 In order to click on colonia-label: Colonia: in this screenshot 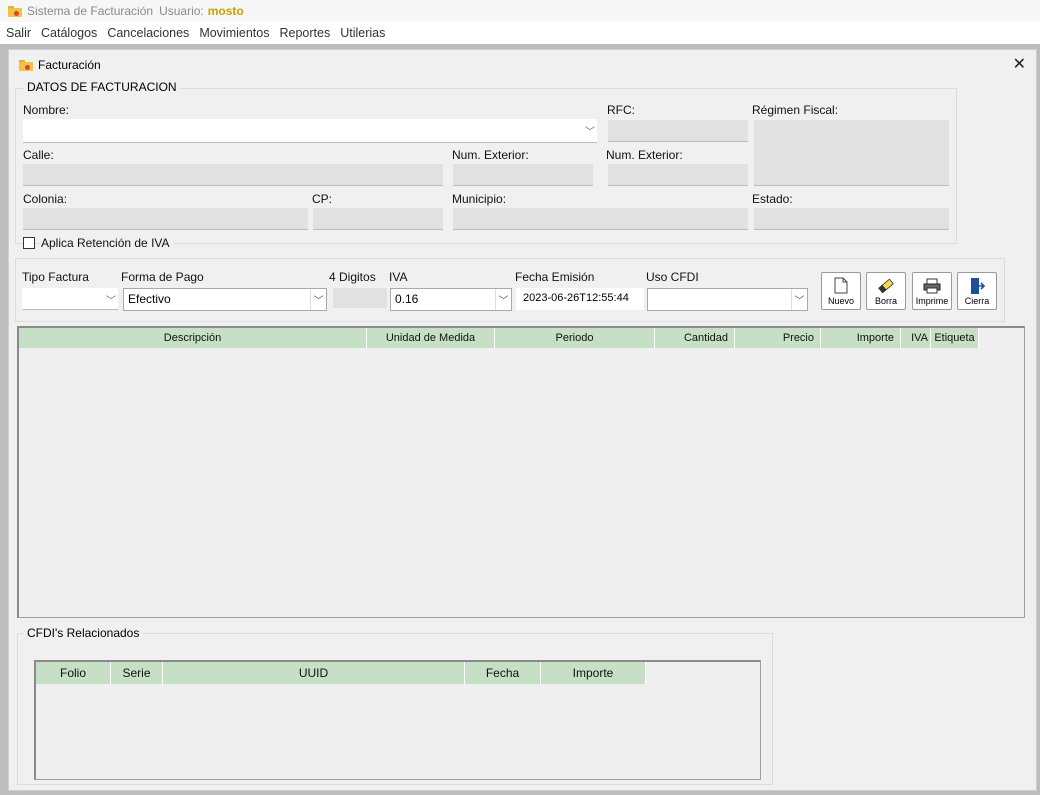, I will do `click(45, 199)`.